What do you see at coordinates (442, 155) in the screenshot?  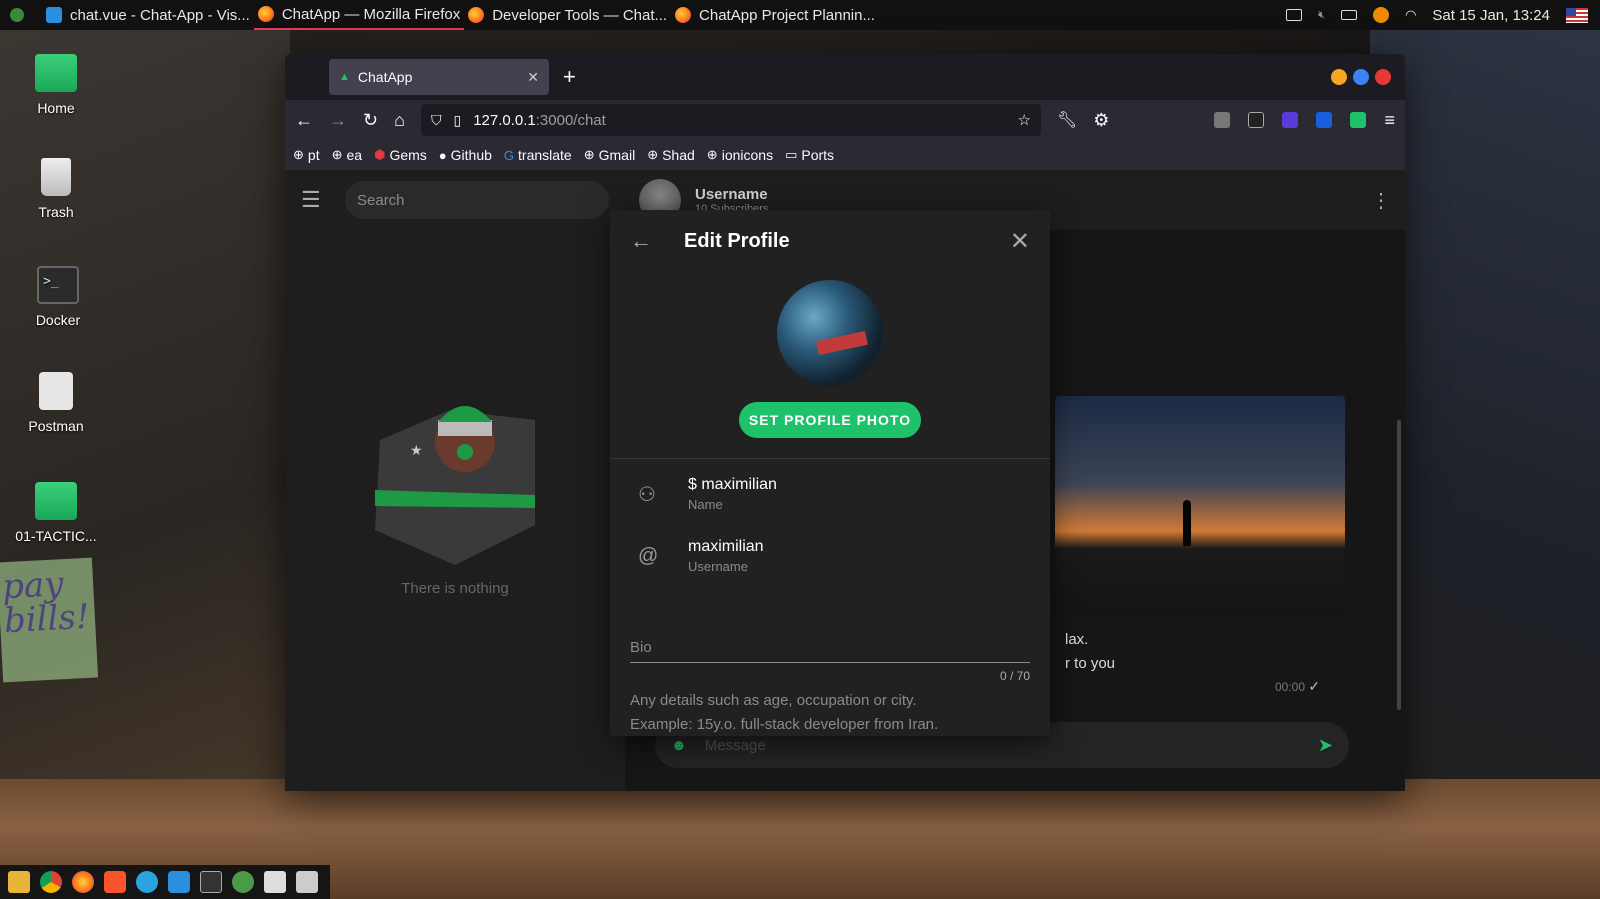 I see `github-icon: ●` at bounding box center [442, 155].